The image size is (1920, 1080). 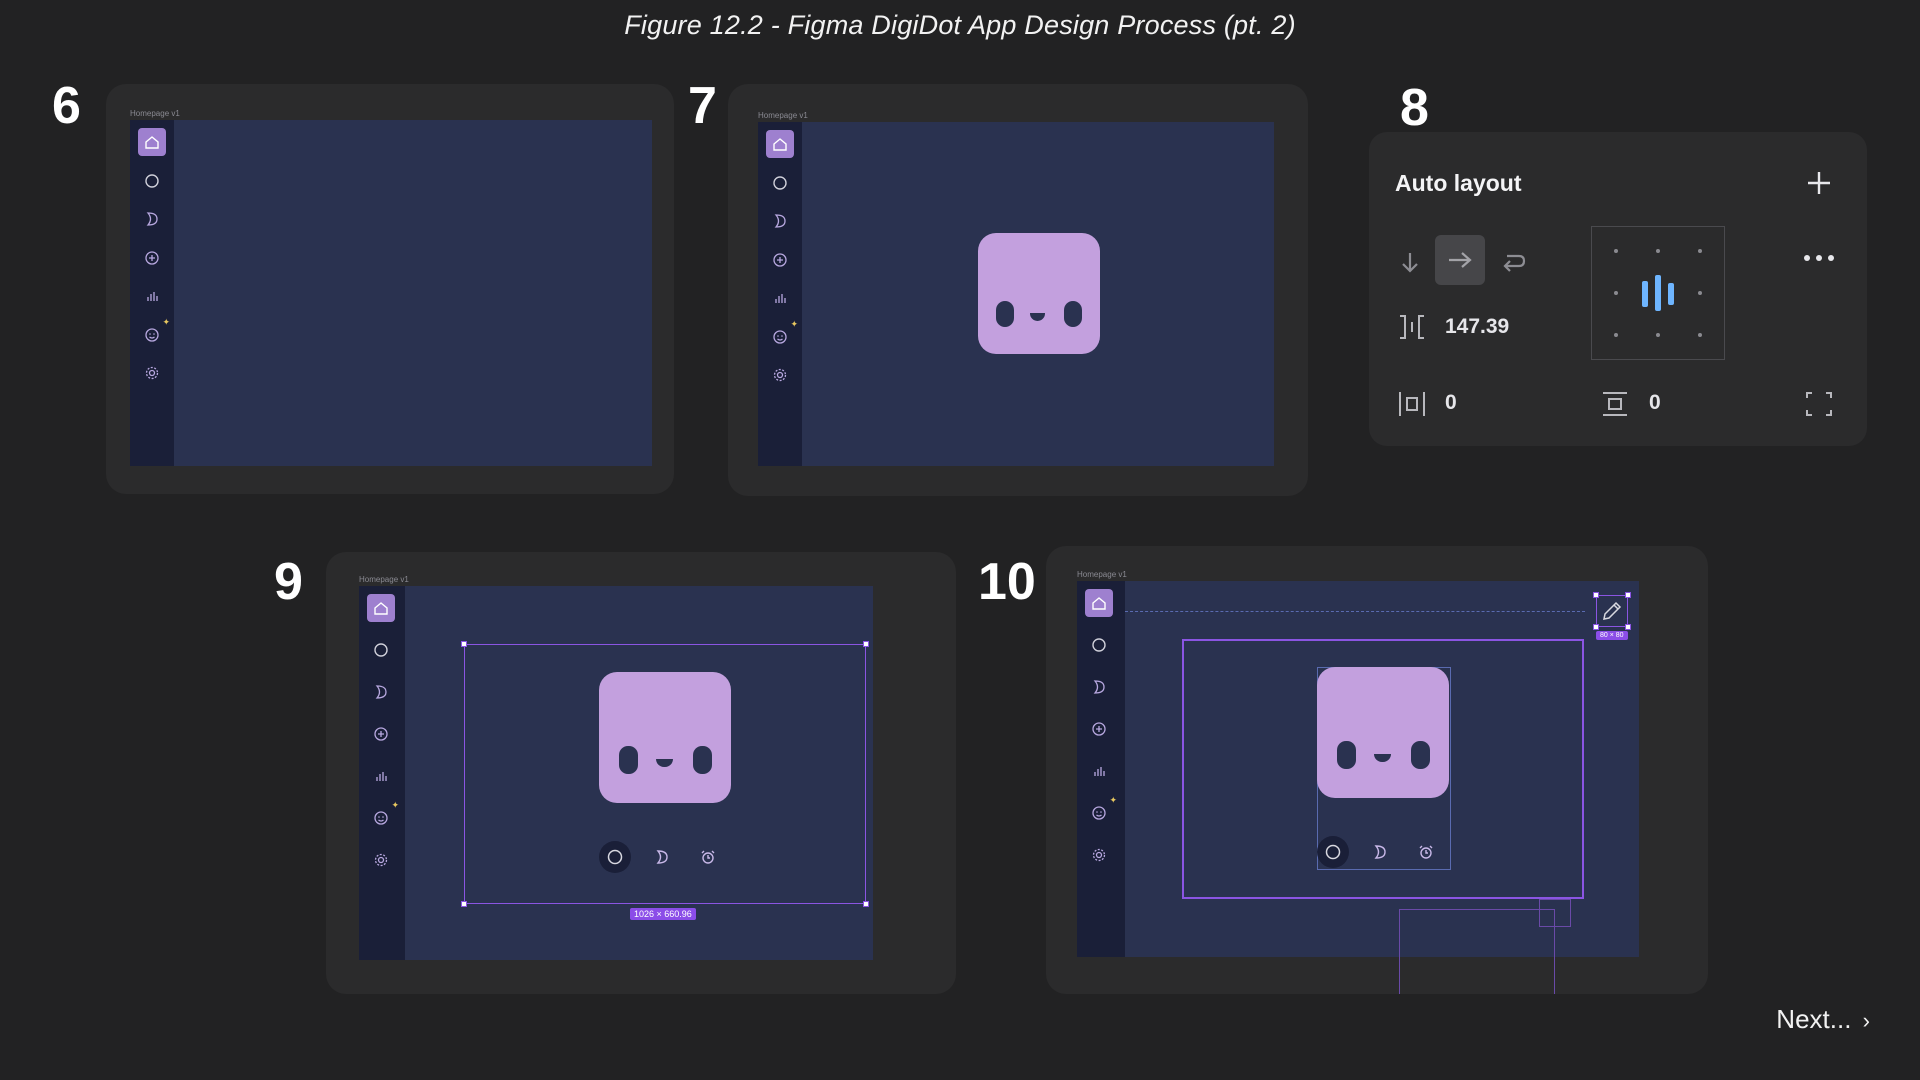 I want to click on direction-horizontal-button, so click(x=1460, y=260).